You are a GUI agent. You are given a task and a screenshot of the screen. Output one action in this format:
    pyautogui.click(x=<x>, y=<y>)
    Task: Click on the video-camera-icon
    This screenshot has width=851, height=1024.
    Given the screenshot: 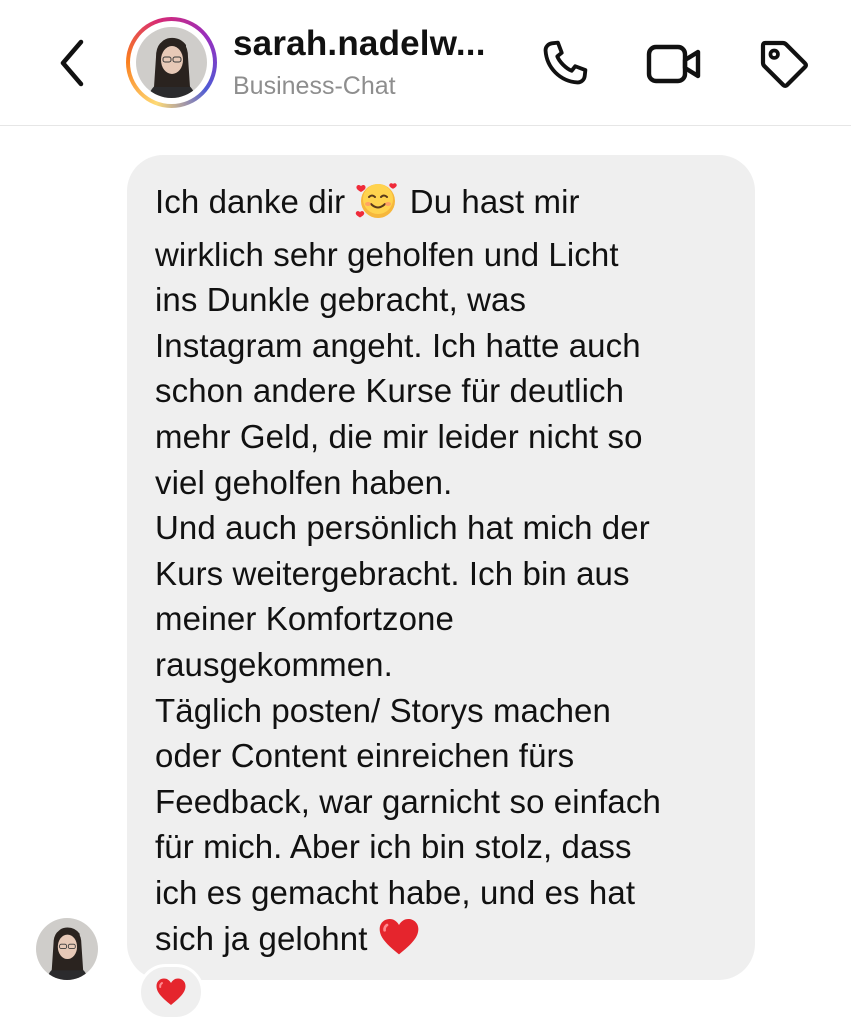 What is the action you would take?
    pyautogui.click(x=673, y=64)
    